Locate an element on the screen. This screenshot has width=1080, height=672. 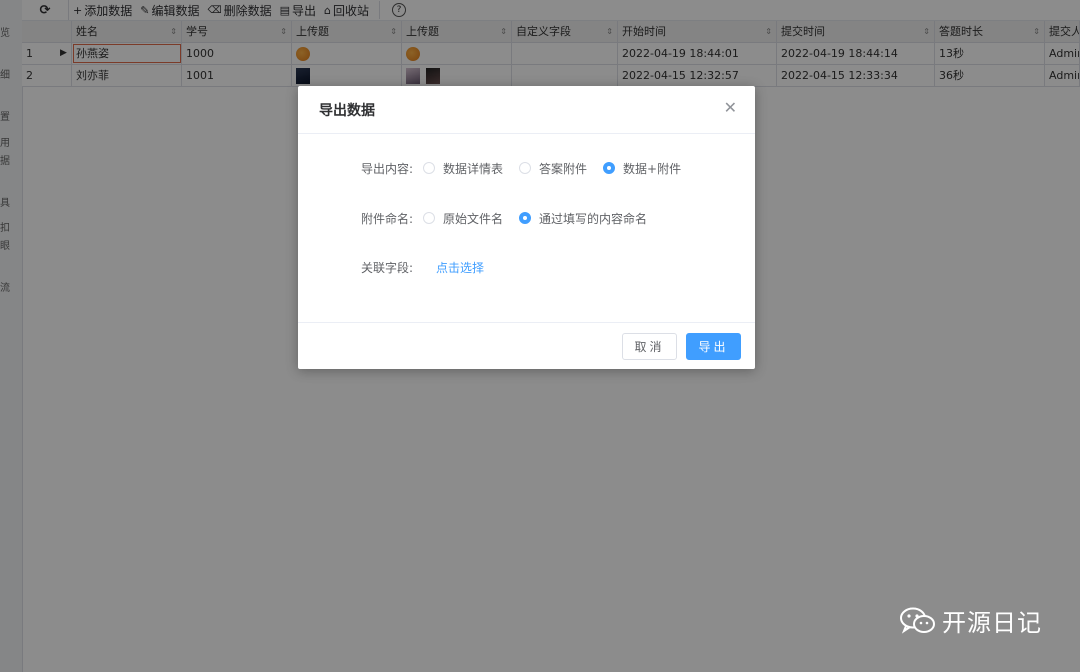
export-confirm-button: 导出 is located at coordinates (713, 346).